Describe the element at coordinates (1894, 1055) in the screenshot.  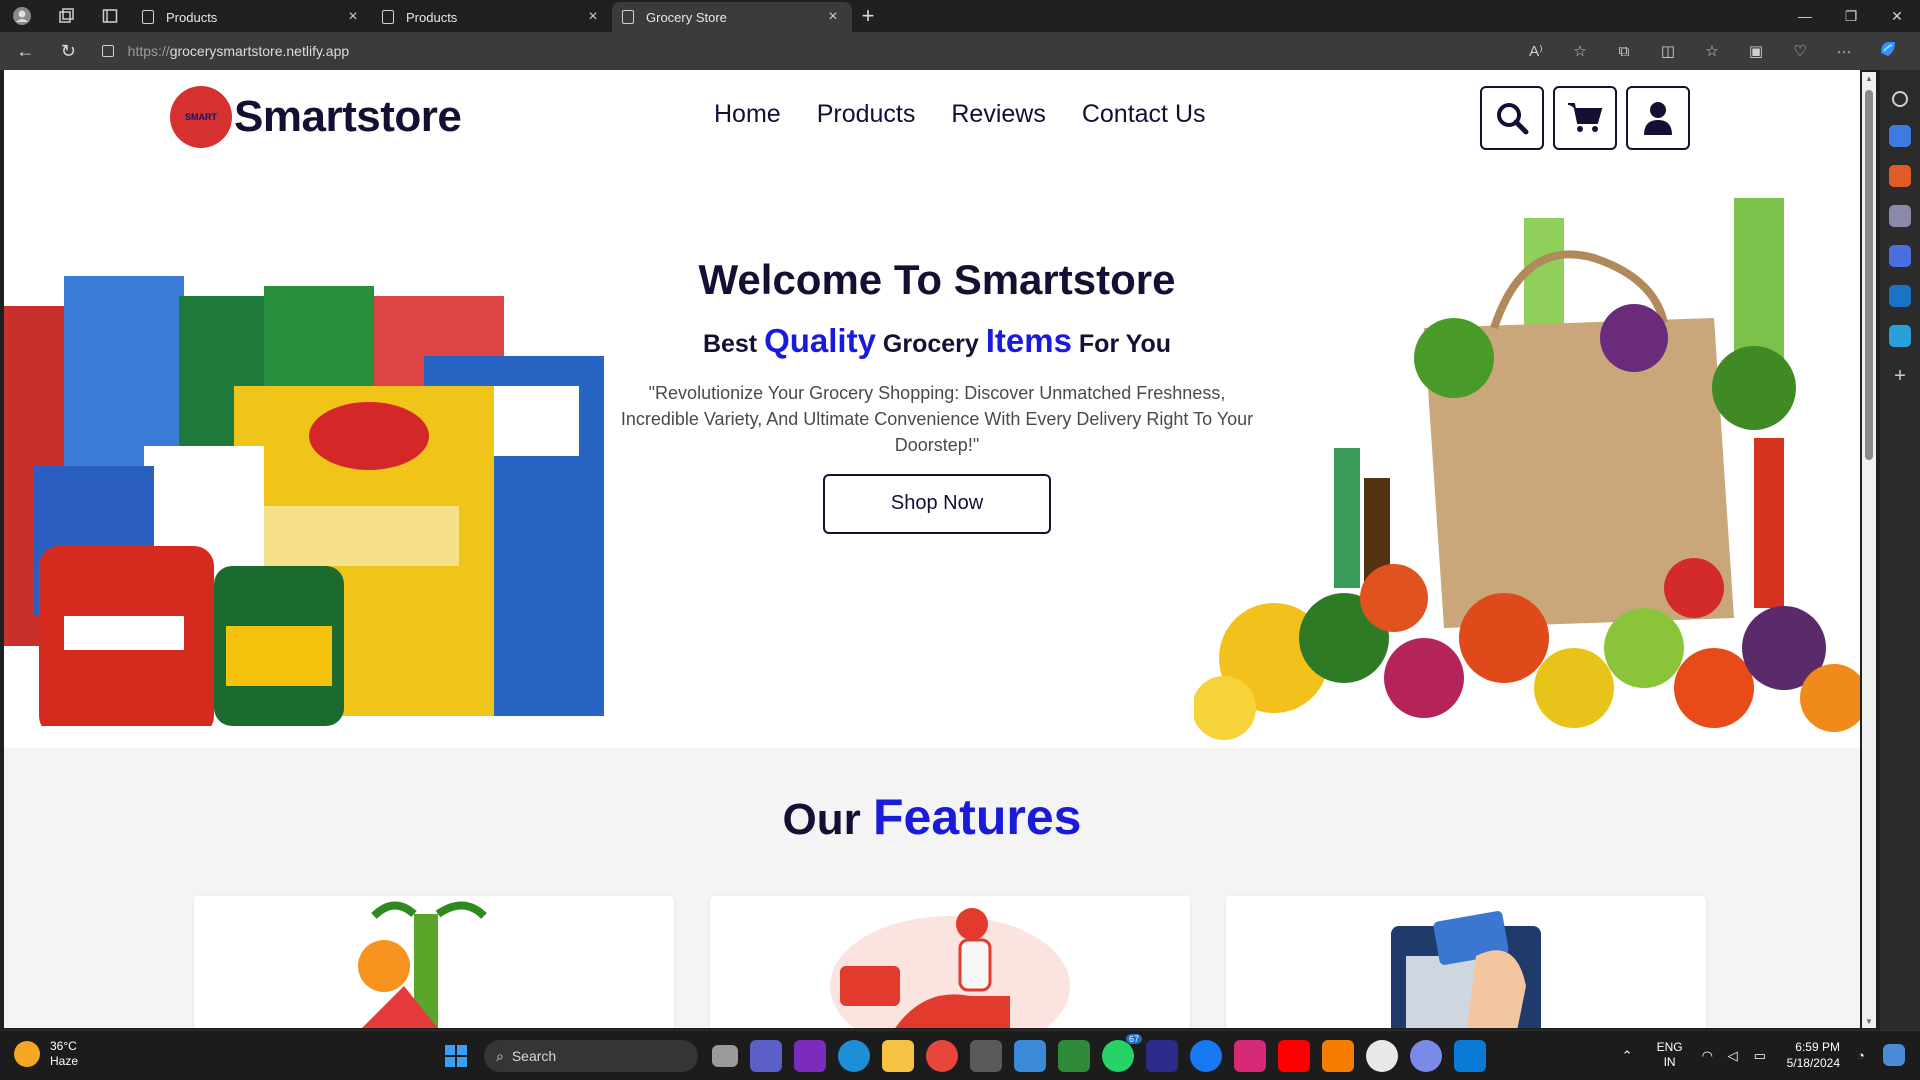
I see `copilot-tray-icon` at that location.